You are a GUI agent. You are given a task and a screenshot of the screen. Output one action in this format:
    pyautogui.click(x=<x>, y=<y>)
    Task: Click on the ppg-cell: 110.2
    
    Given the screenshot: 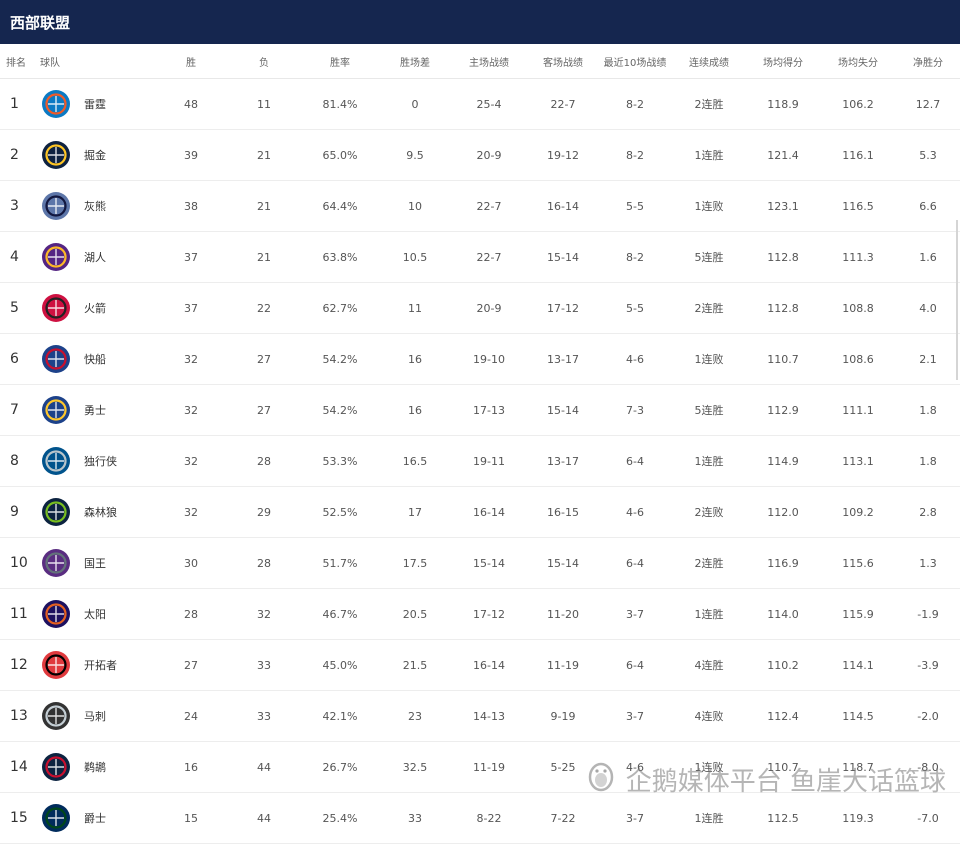 What is the action you would take?
    pyautogui.click(x=783, y=665)
    